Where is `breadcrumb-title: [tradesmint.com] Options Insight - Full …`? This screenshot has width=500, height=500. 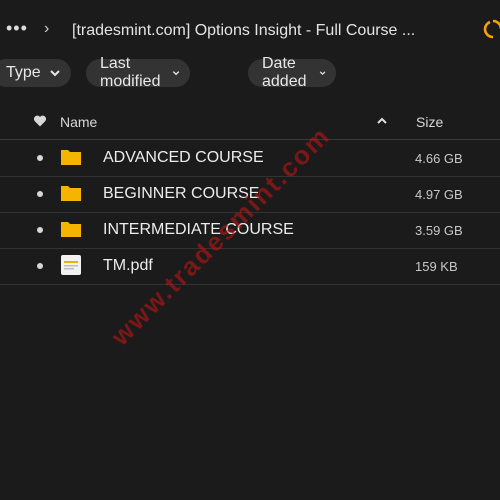
breadcrumb-title: [tradesmint.com] Options Insight - Full … is located at coordinates (243, 31).